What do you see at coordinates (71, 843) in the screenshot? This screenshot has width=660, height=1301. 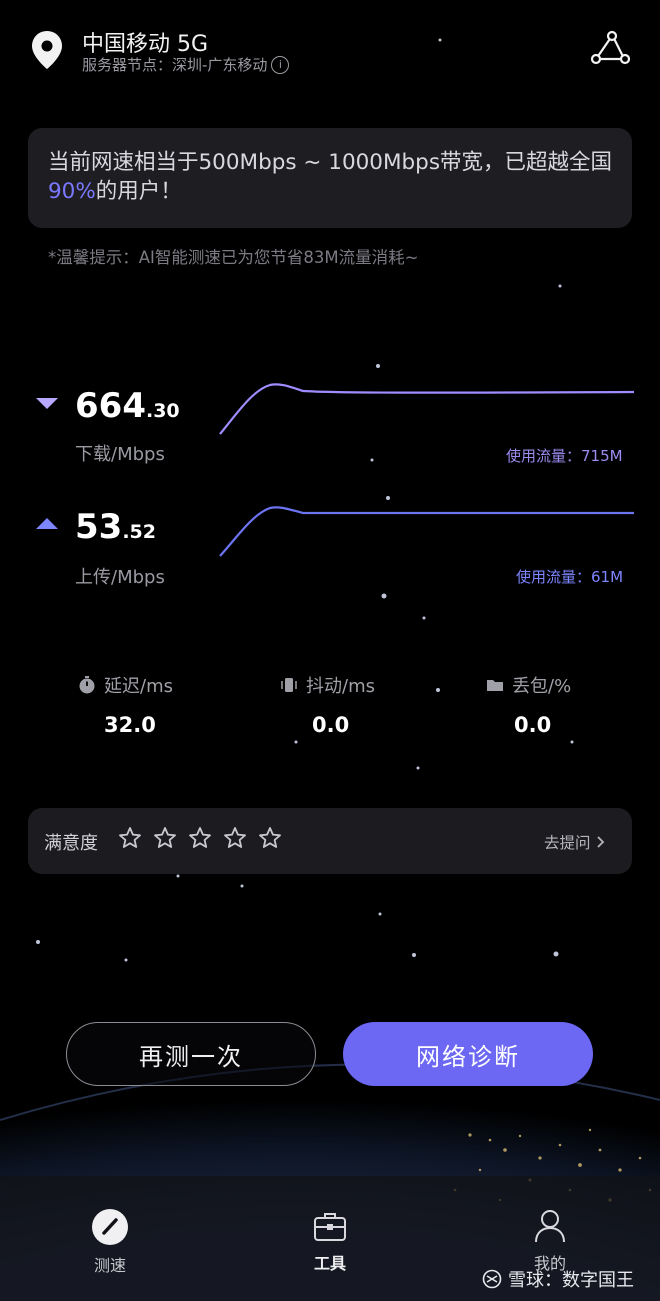 I see `satisfaction-label: 满意度` at bounding box center [71, 843].